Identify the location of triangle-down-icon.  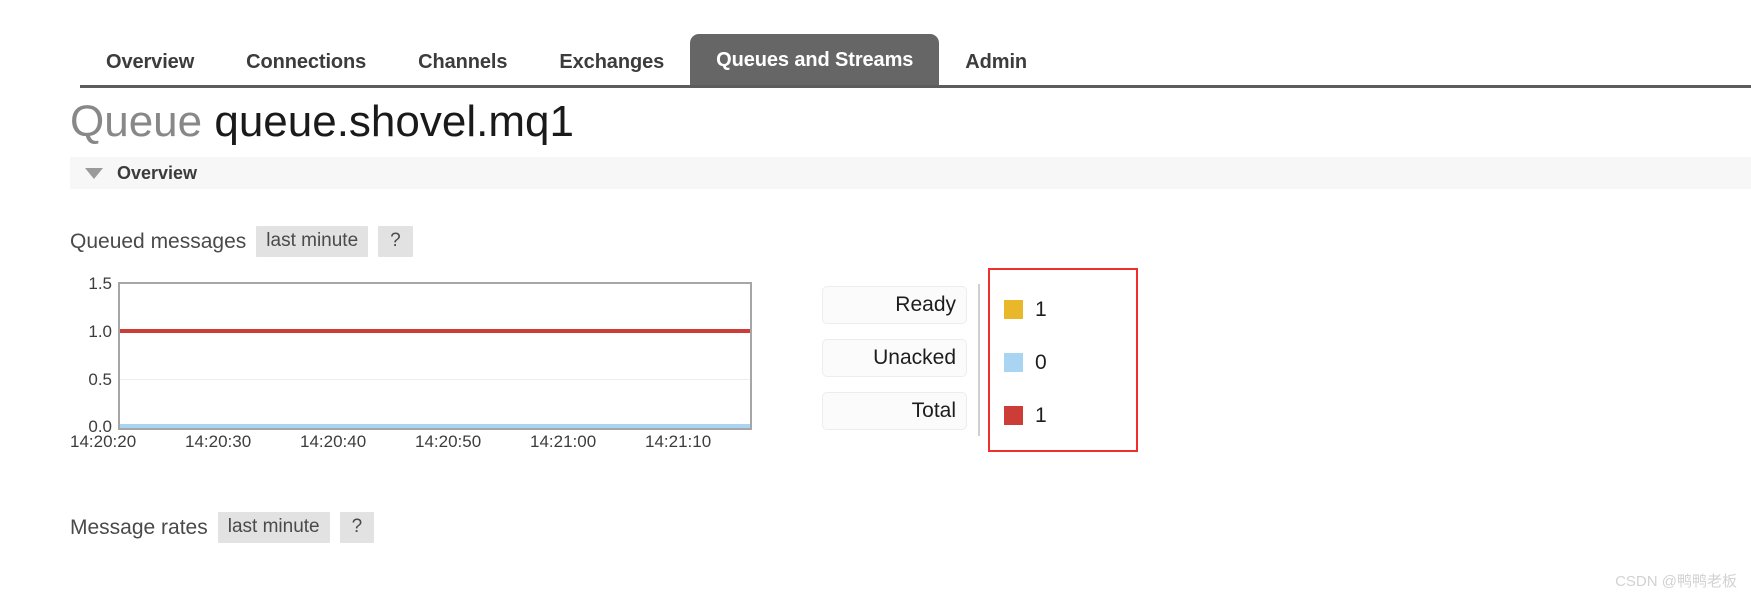
(94, 173).